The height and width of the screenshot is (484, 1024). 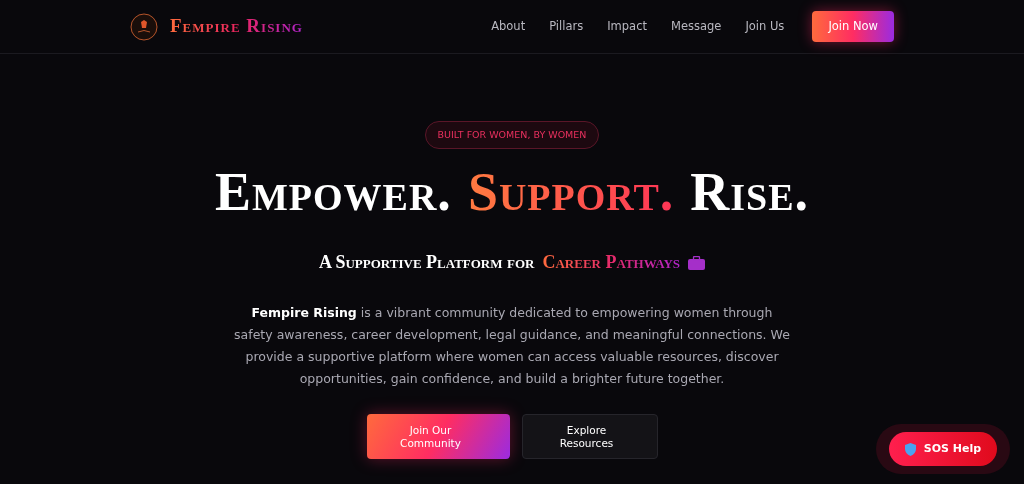 What do you see at coordinates (750, 192) in the screenshot?
I see `headline-word: Rise.` at bounding box center [750, 192].